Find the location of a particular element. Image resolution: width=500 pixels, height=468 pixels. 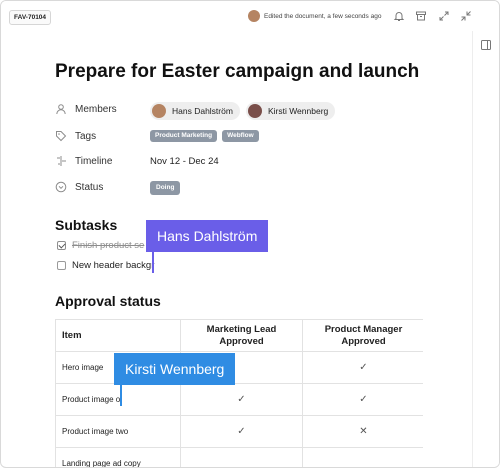

last-activity: Edited the document, a few seconds ago is located at coordinates (314, 16).